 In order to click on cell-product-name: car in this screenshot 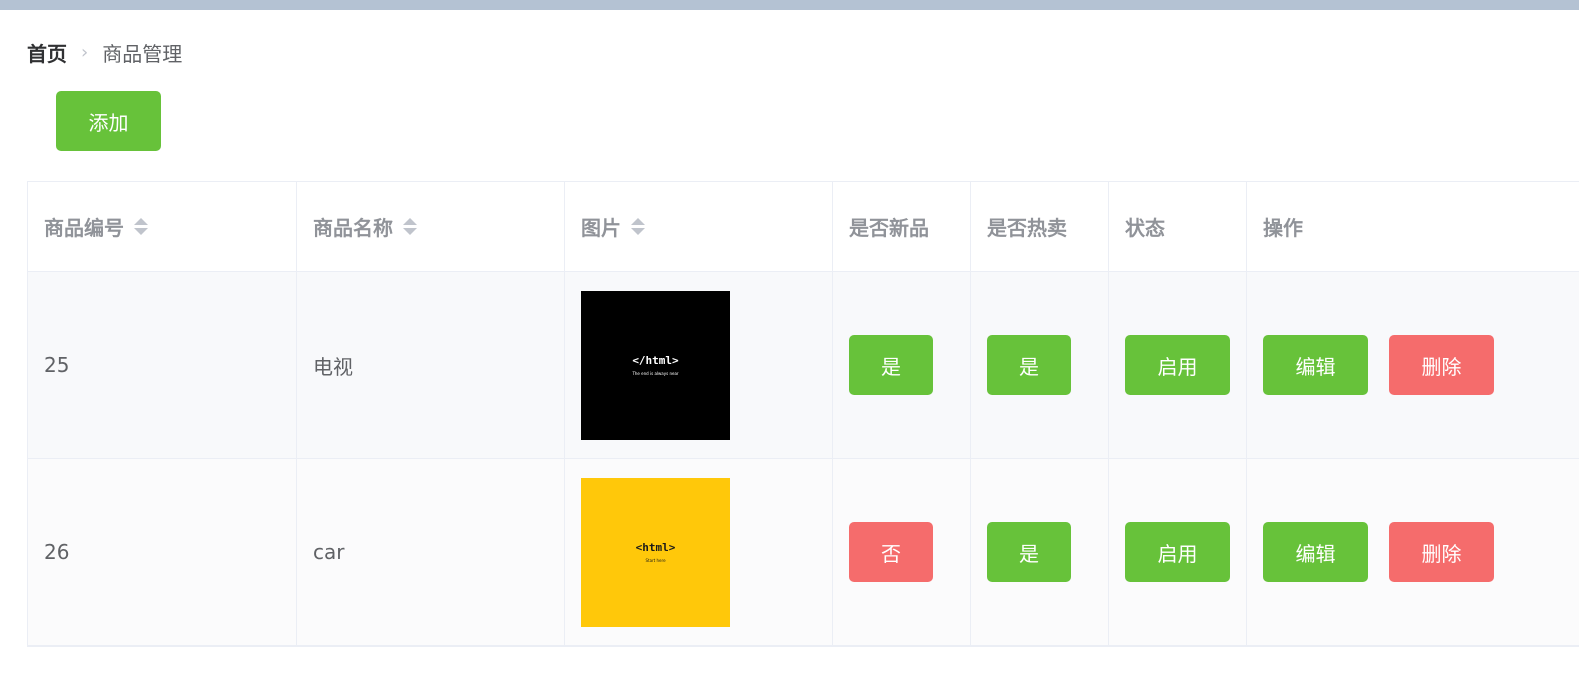, I will do `click(431, 552)`.